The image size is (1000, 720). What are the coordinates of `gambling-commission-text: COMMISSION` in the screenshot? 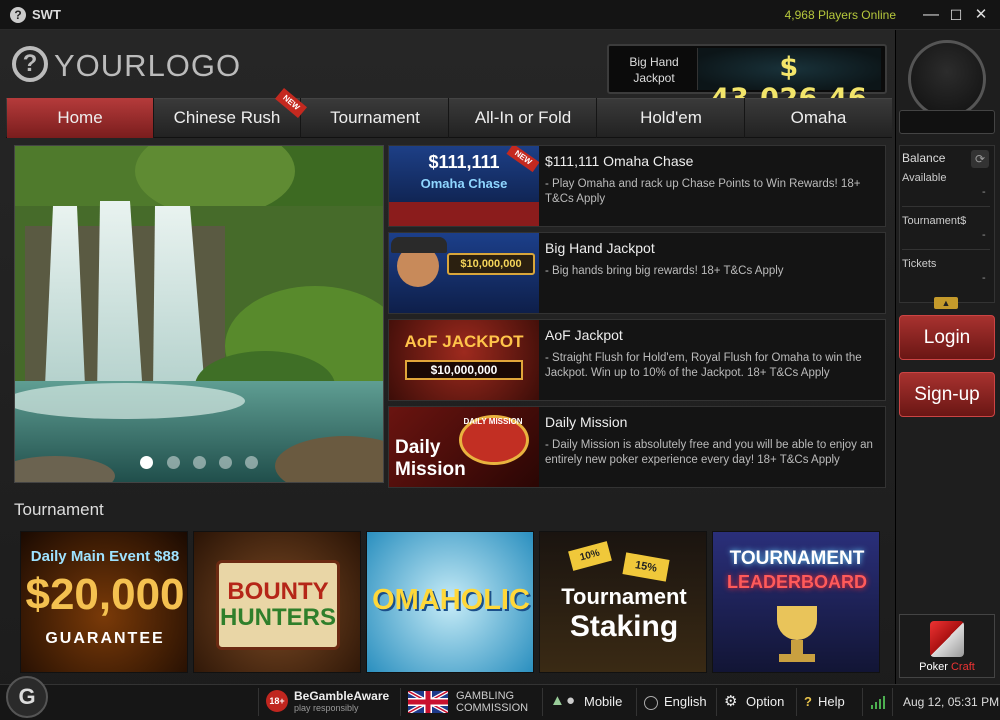 It's located at (492, 708).